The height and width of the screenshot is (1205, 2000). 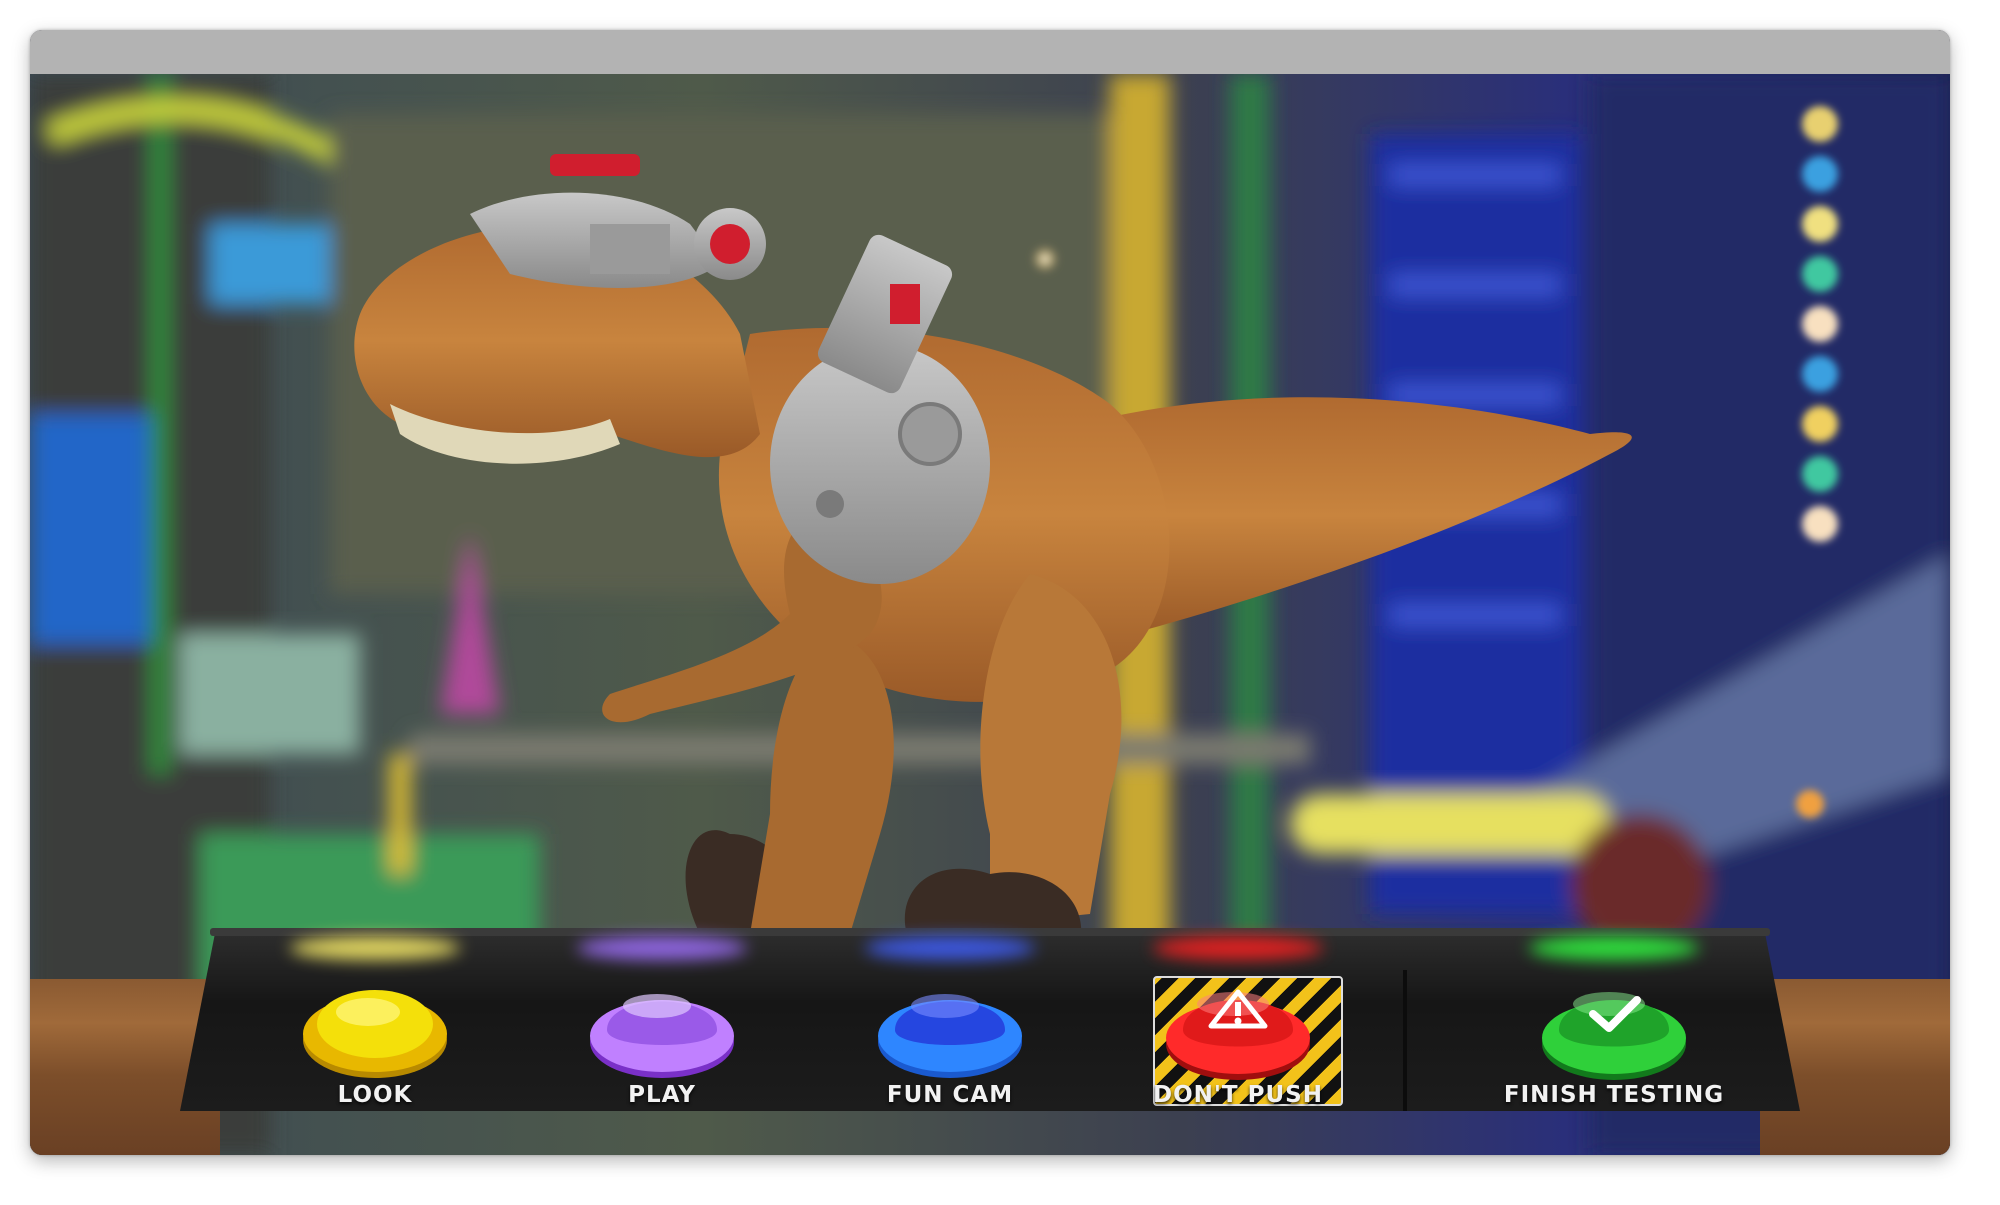 I want to click on dont-push-button: DON'T PUSH, so click(x=1238, y=1023).